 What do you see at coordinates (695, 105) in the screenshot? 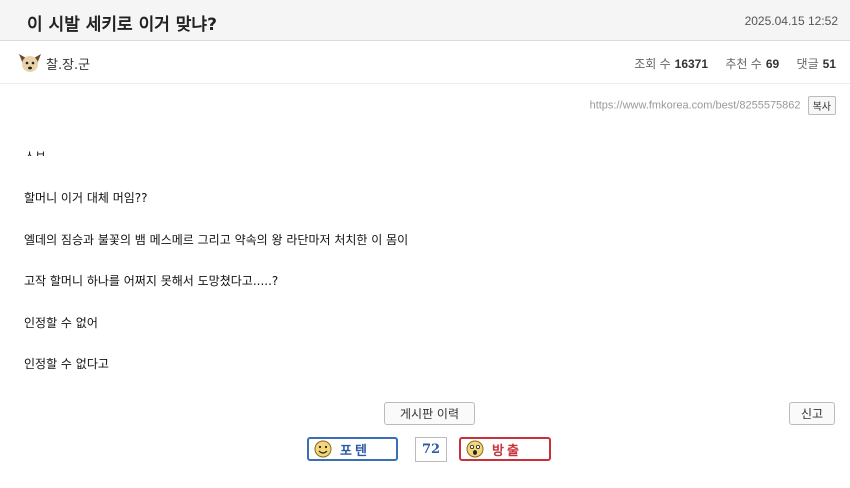
I see `post-url: https://www.fmkorea.com/best/8255575862` at bounding box center [695, 105].